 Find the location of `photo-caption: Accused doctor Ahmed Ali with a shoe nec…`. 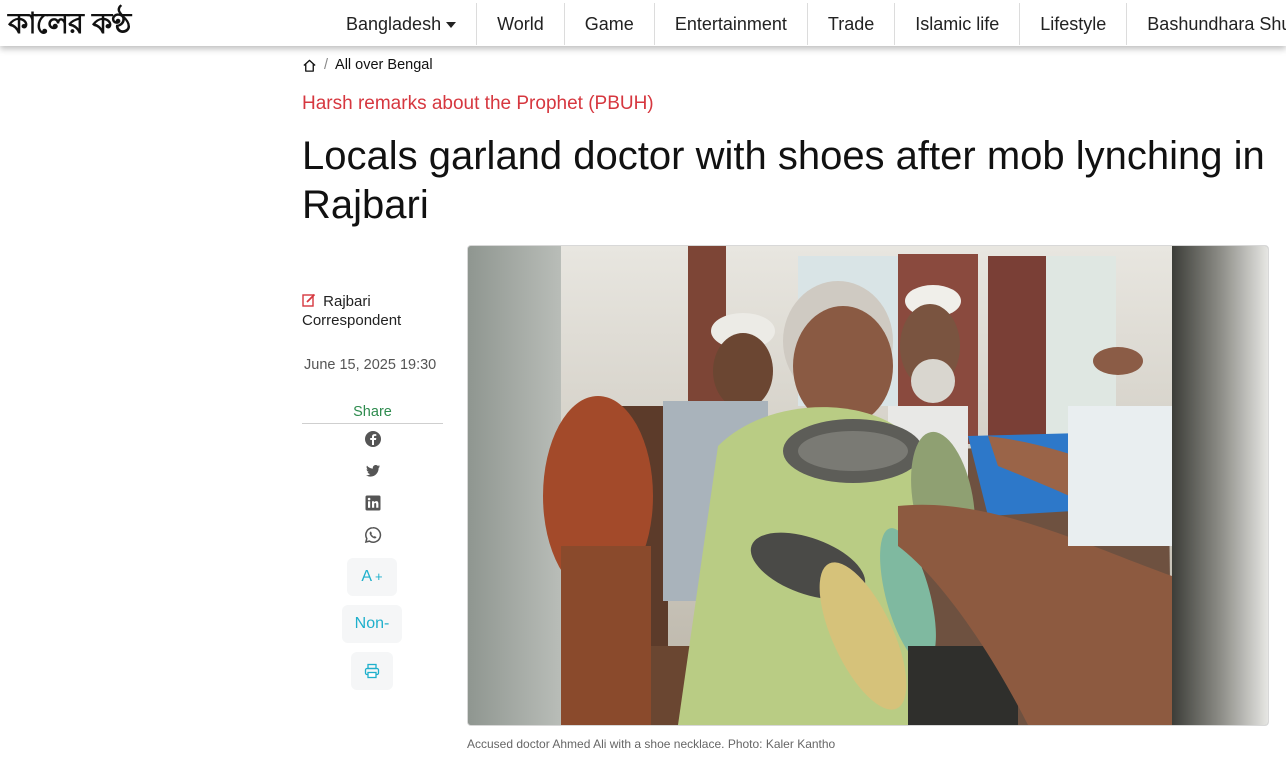

photo-caption: Accused doctor Ahmed Ali with a shoe nec… is located at coordinates (651, 744).